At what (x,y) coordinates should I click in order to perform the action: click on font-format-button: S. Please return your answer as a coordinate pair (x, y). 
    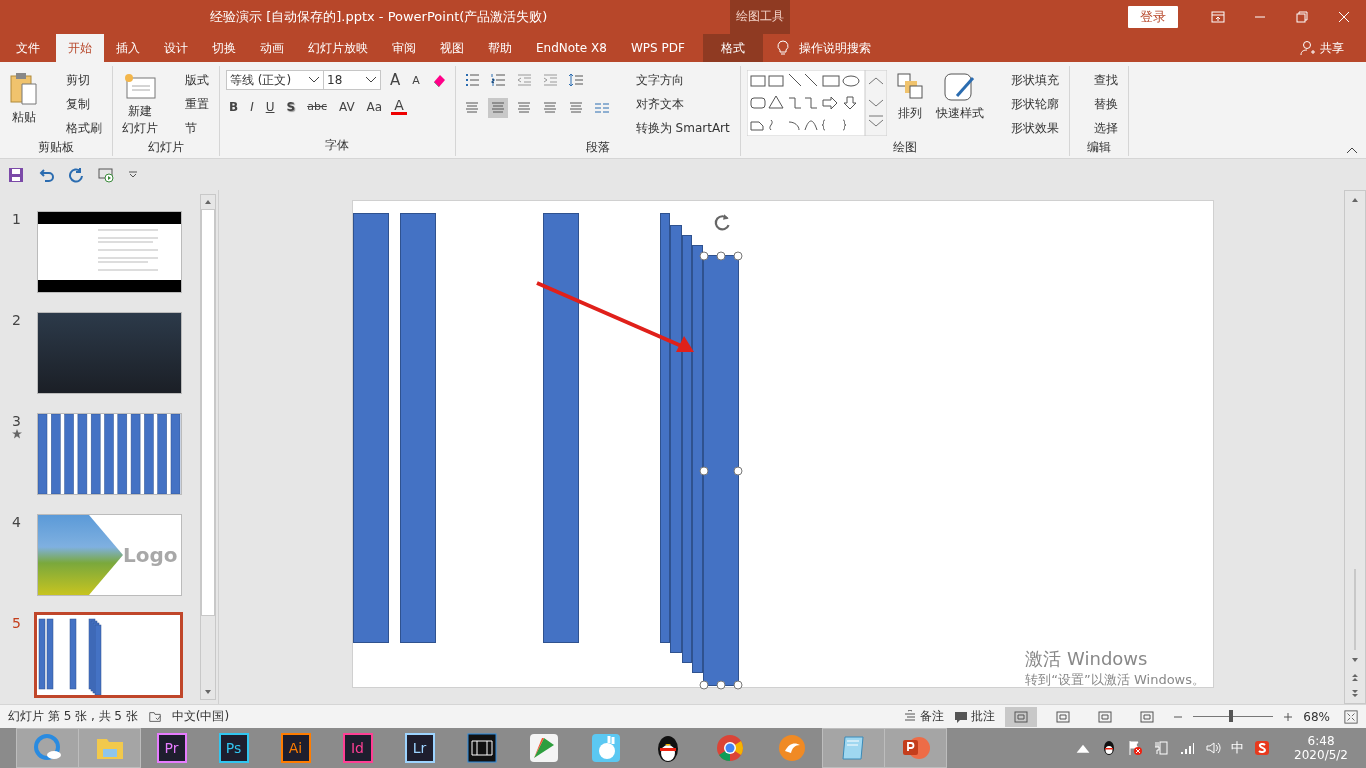
    Looking at the image, I should click on (291, 106).